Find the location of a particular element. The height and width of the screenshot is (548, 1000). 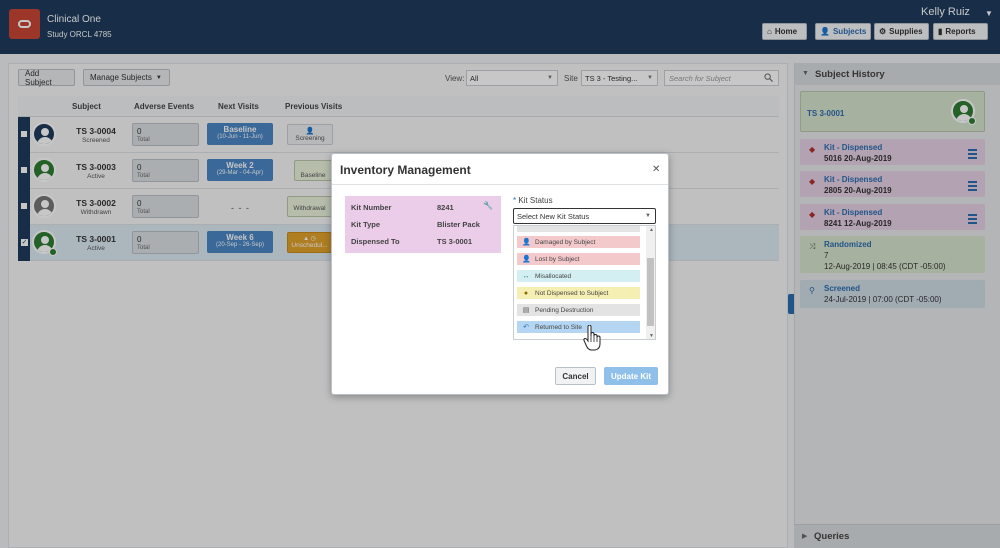

kit-status-label: * Kit Status is located at coordinates (533, 200).